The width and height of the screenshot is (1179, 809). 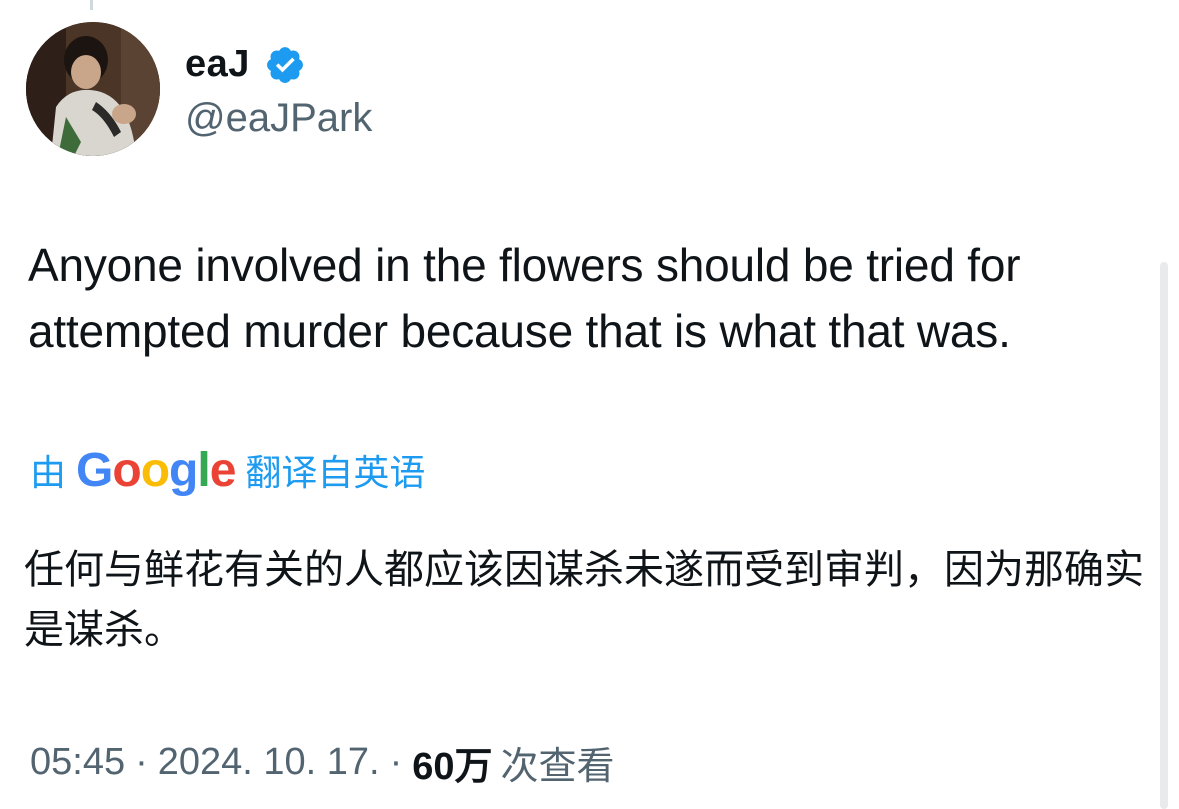 I want to click on translation-by-label: 由, so click(x=48, y=472).